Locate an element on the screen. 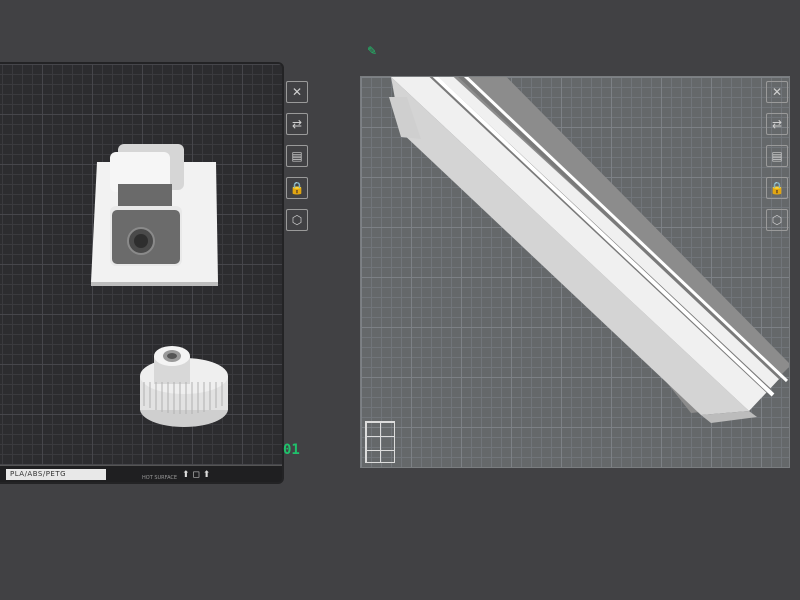 The height and width of the screenshot is (600, 800). left-plate-models is located at coordinates (159, 285).